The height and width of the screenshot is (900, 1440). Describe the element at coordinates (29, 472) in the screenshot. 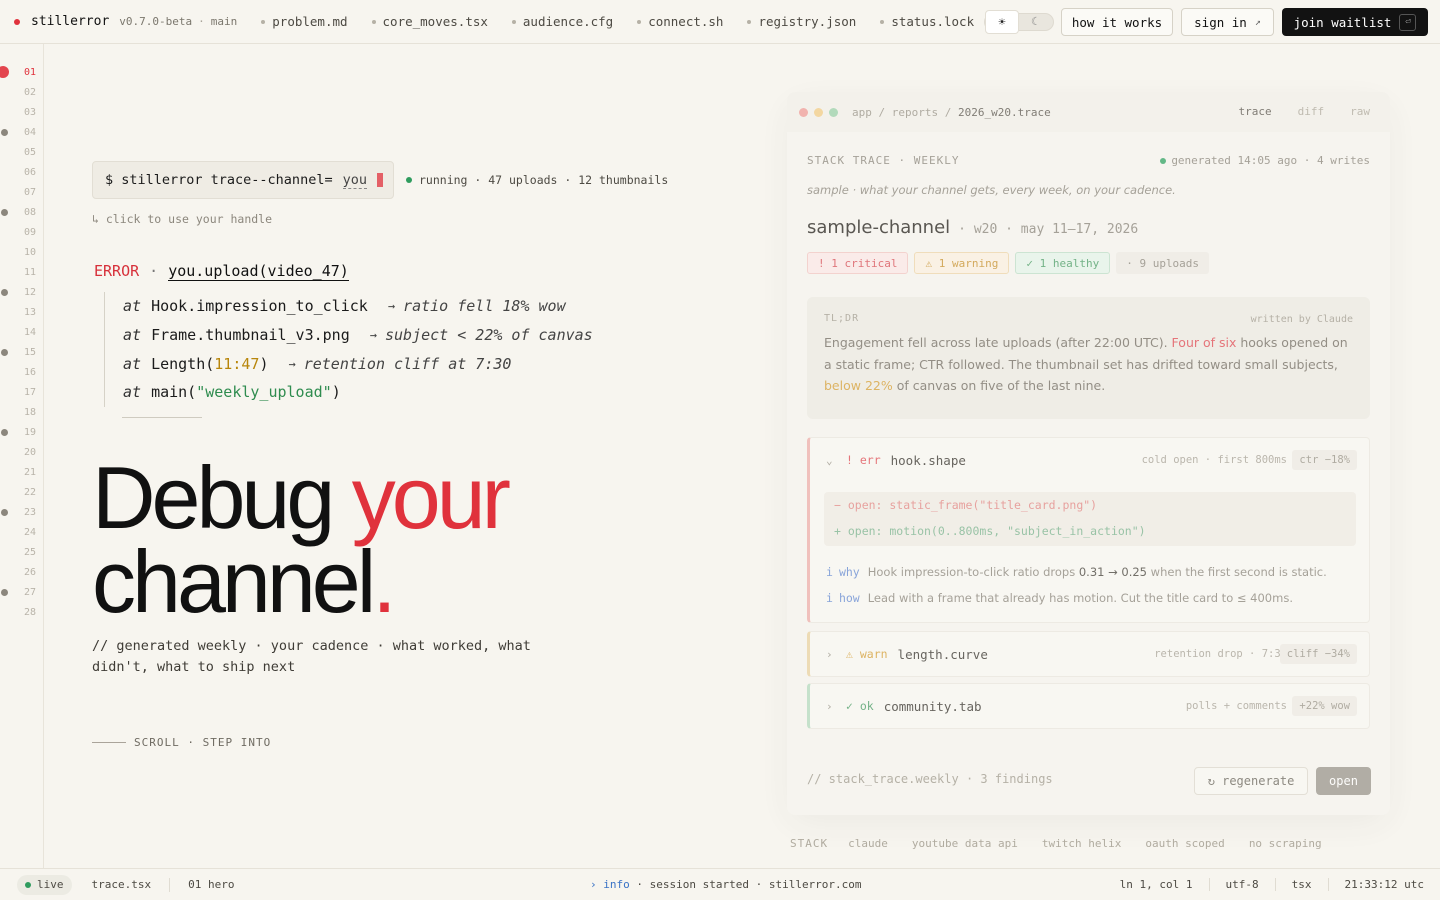

I see `line-number: 21` at that location.